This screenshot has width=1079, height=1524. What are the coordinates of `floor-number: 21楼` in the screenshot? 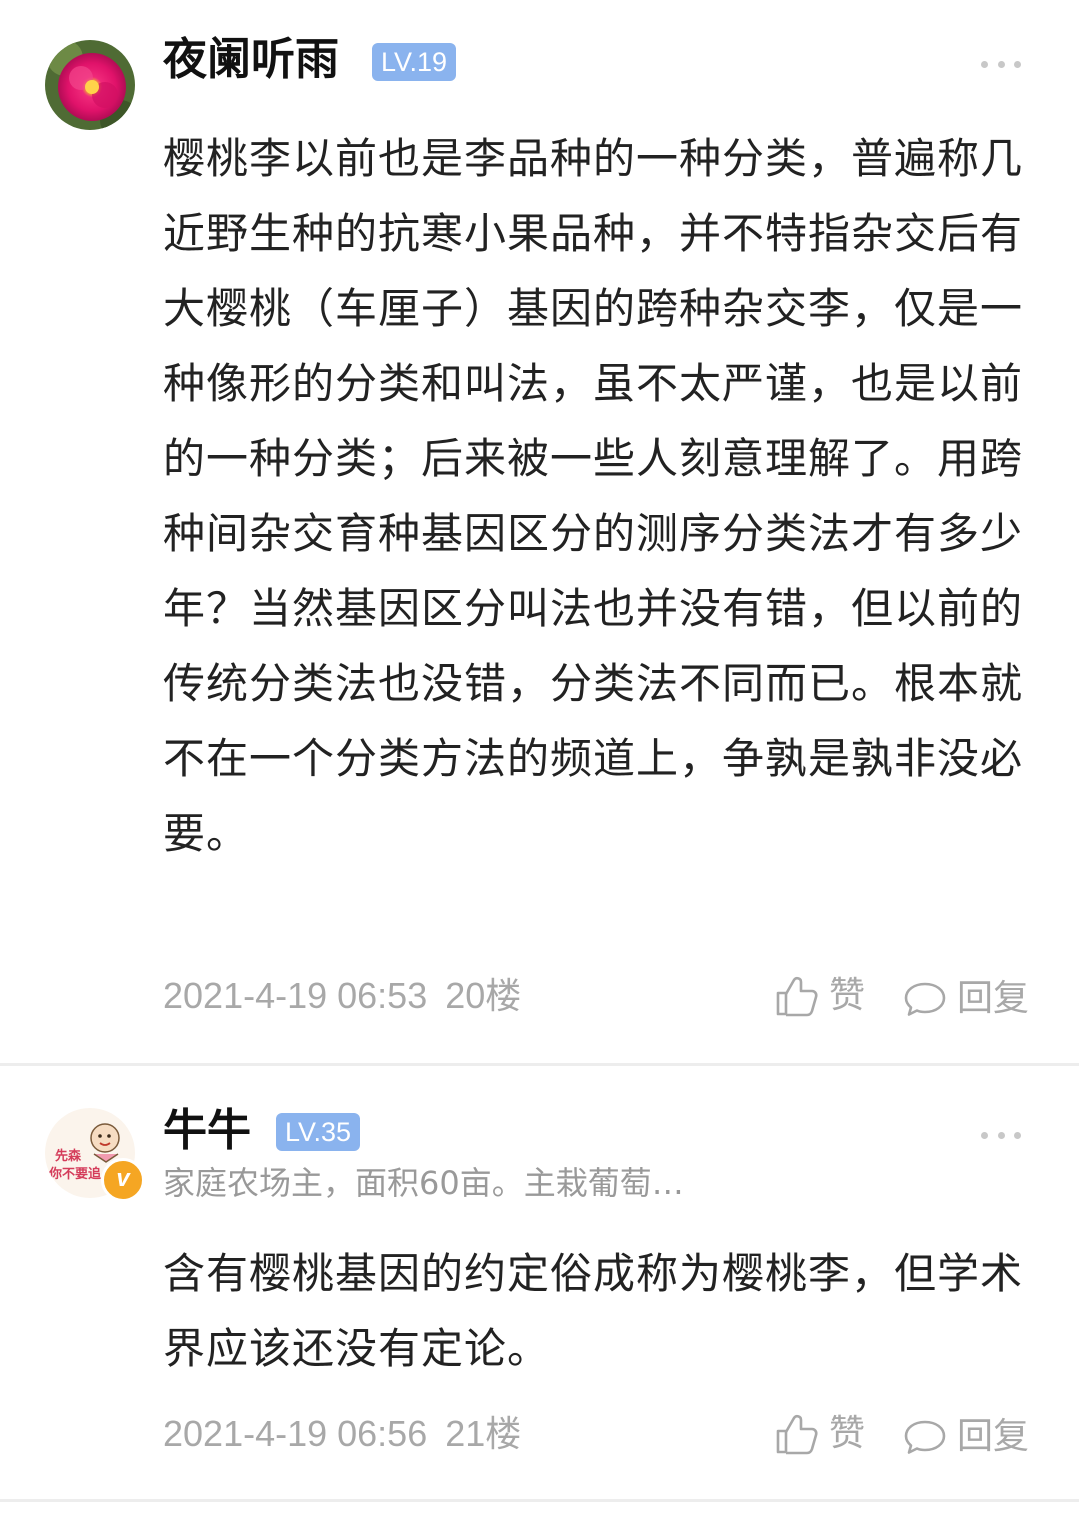 It's located at (483, 1433).